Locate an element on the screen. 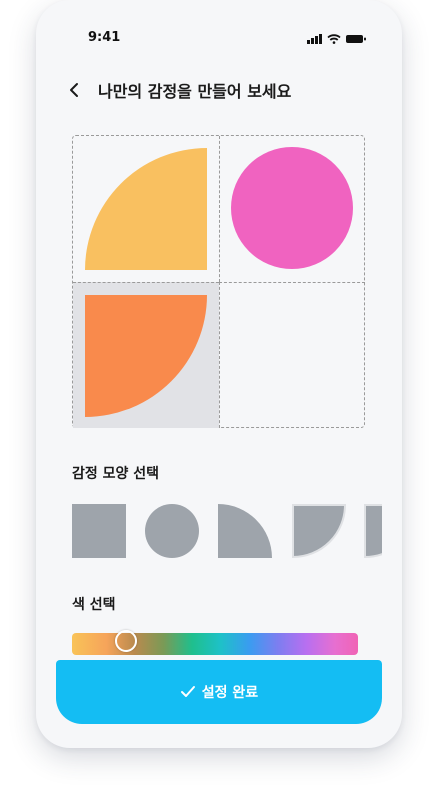 This screenshot has width=436, height=798. battery-icon is located at coordinates (356, 39).